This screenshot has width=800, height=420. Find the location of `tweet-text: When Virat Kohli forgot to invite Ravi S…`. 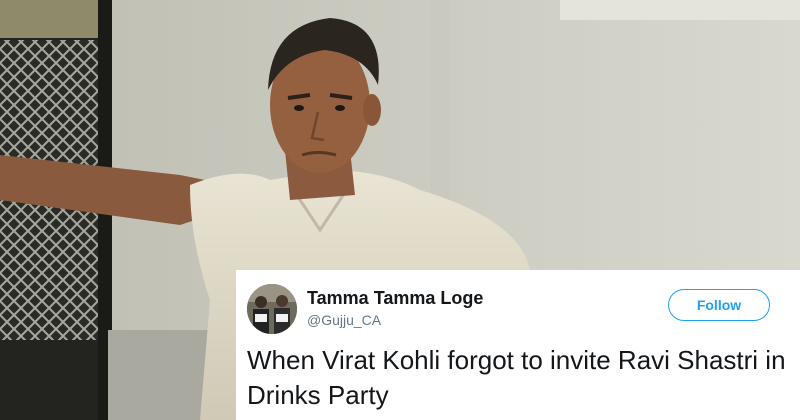

tweet-text: When Virat Kohli forgot to invite Ravi S… is located at coordinates (516, 377).